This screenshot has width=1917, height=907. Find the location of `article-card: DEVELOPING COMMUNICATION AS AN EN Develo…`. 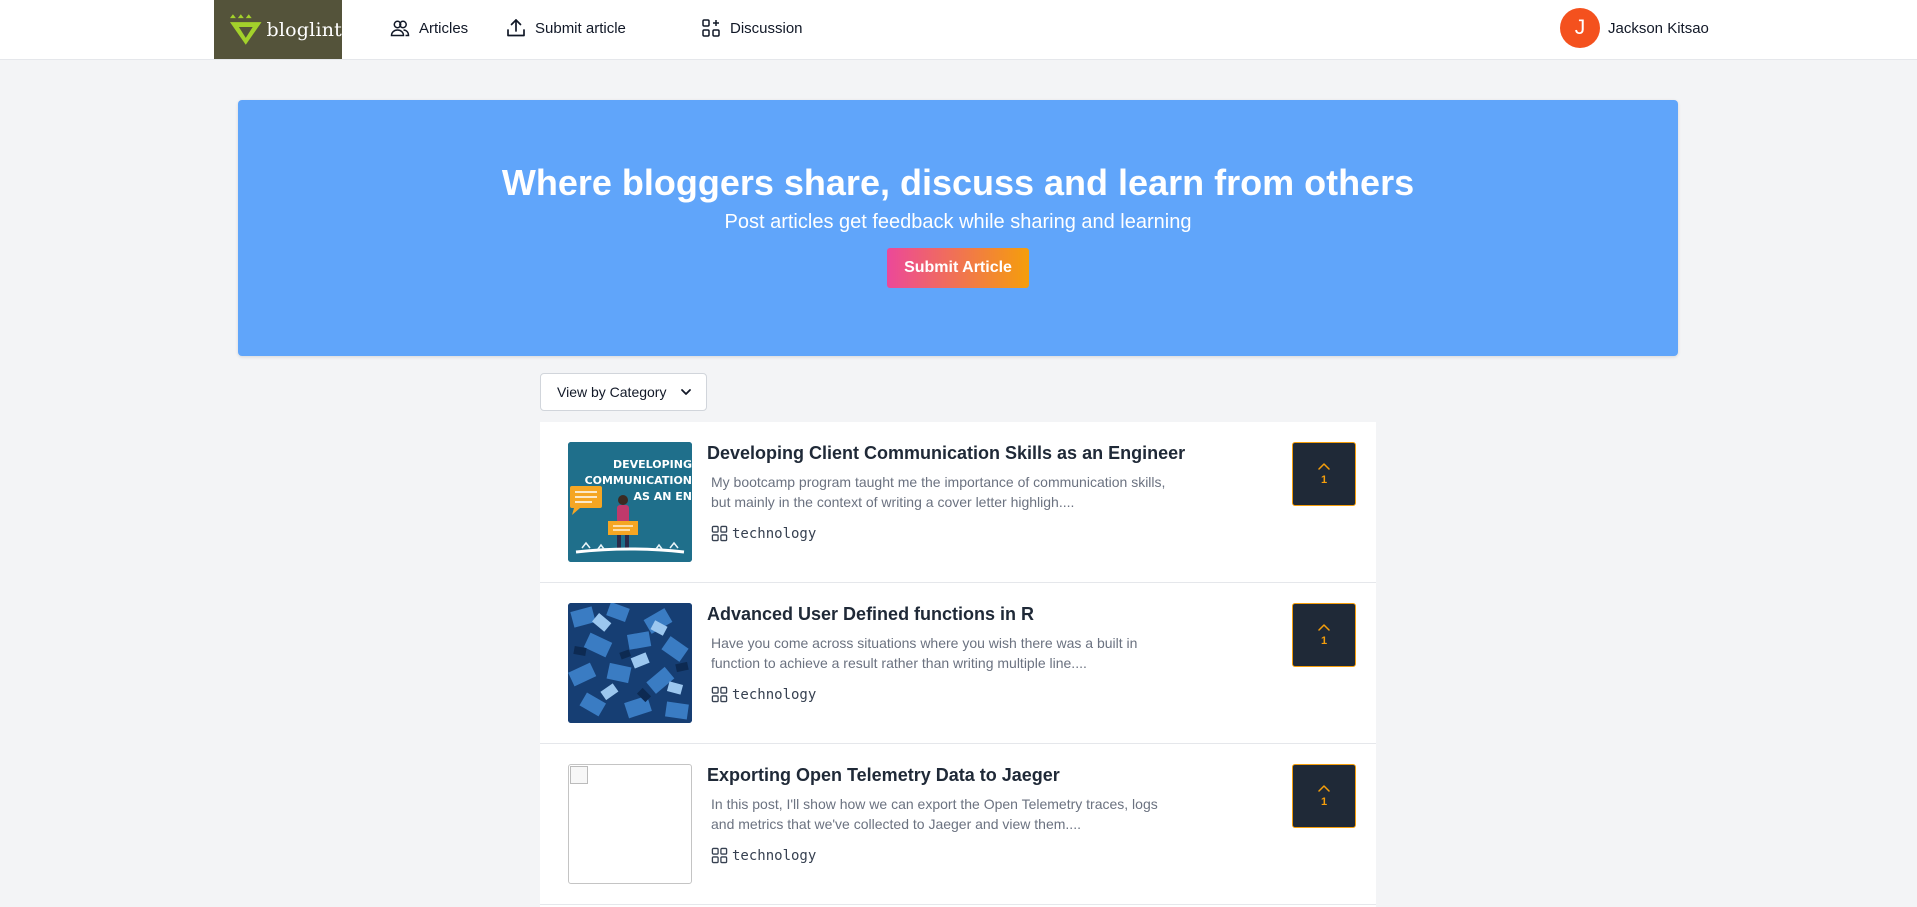

article-card: DEVELOPING COMMUNICATION AS AN EN Develo… is located at coordinates (958, 502).